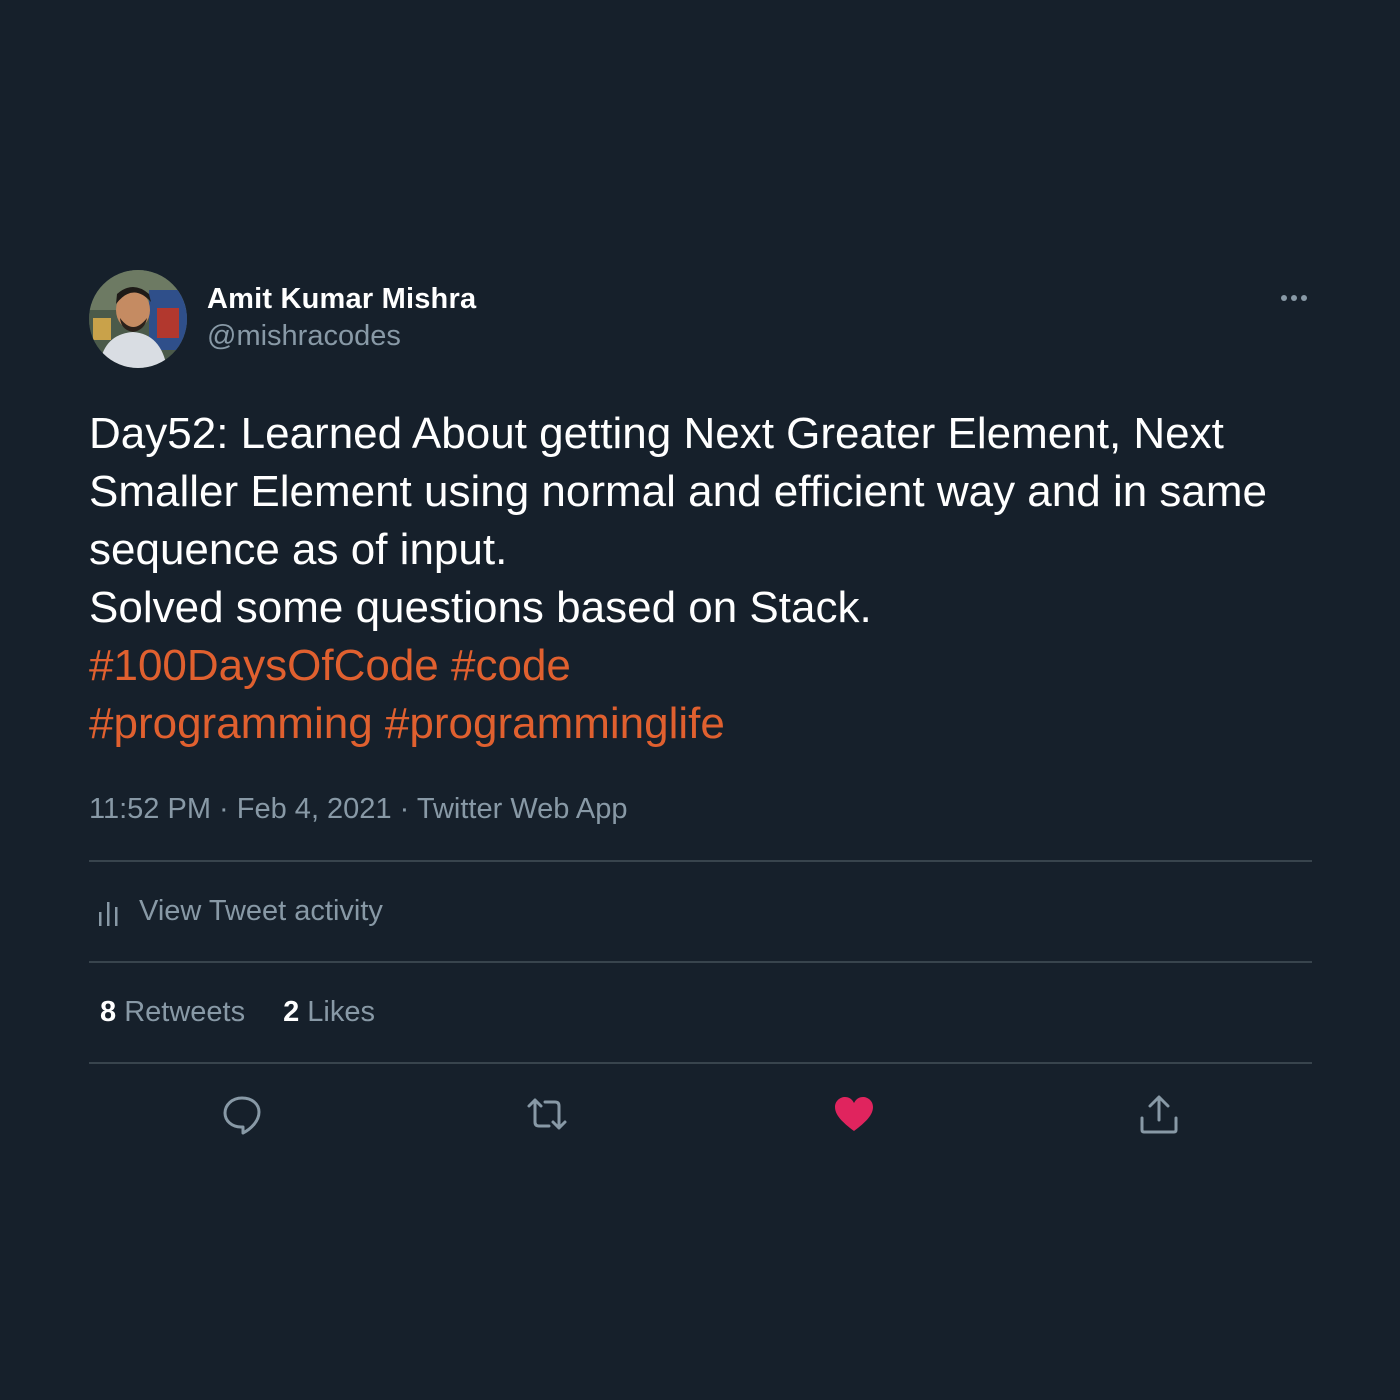  Describe the element at coordinates (242, 1114) in the screenshot. I see `reply-icon` at that location.